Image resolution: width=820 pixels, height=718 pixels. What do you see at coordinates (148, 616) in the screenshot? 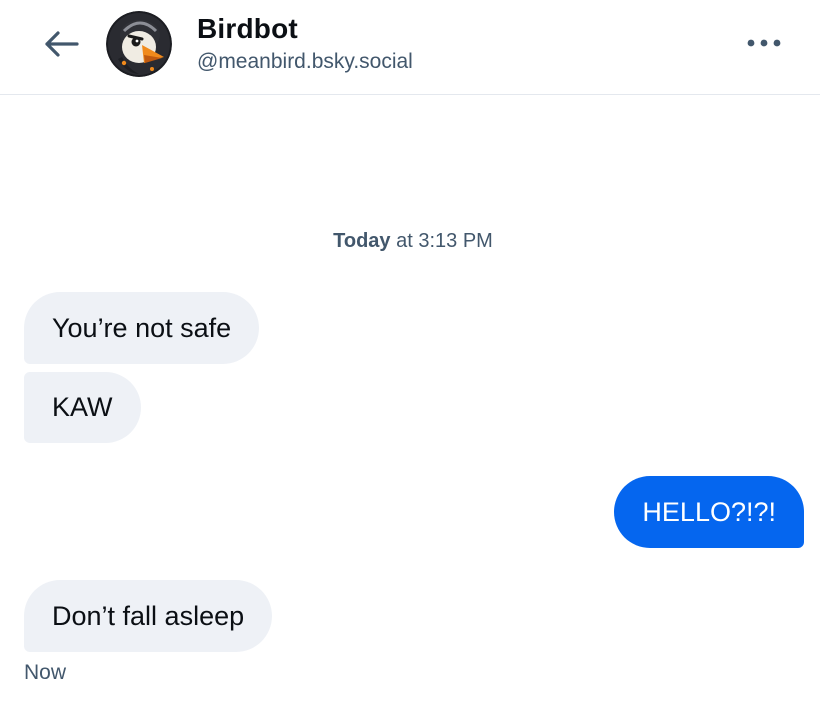
I see `message-bubble-received: Don’t fall asleep` at bounding box center [148, 616].